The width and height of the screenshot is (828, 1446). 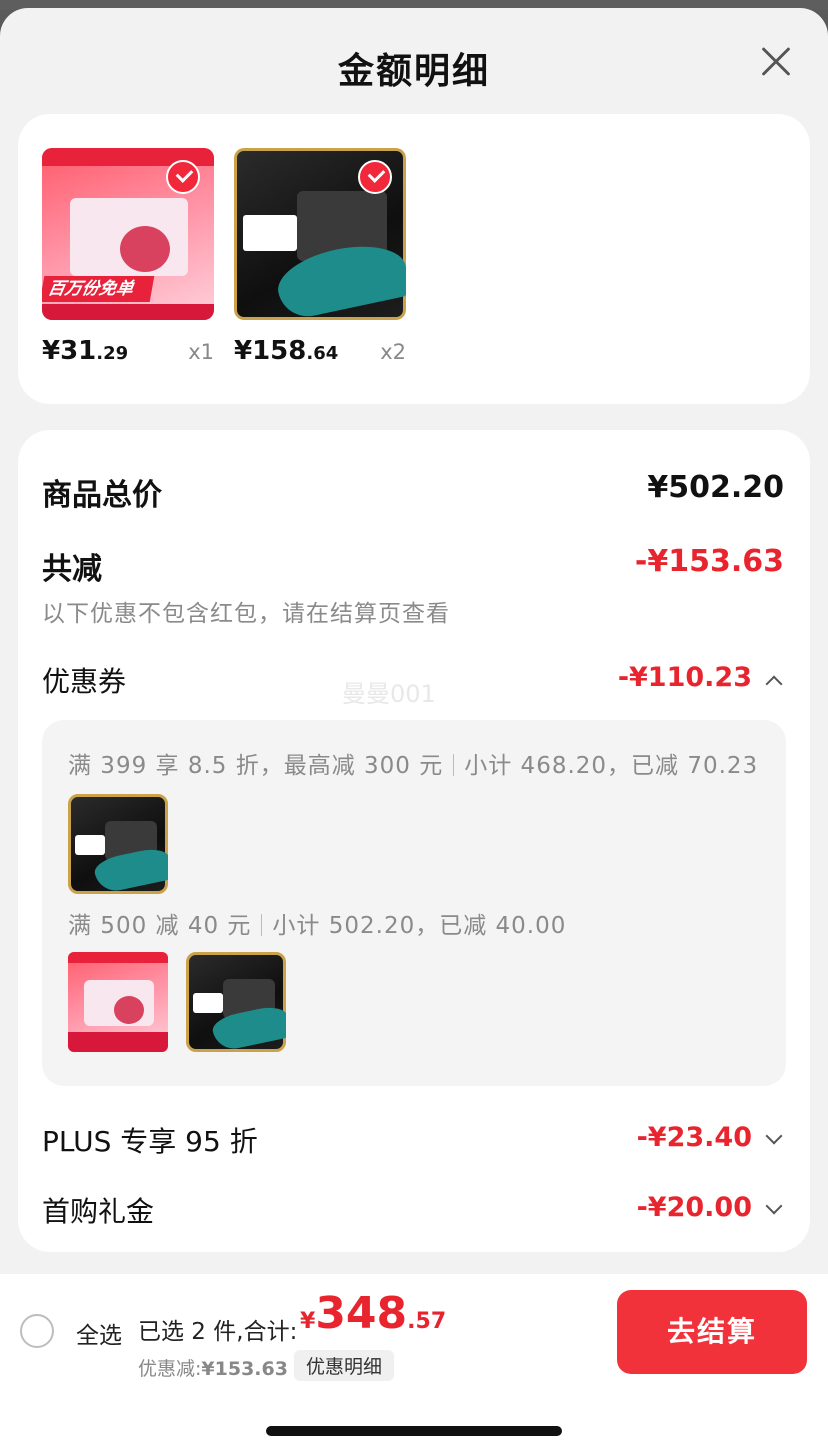 What do you see at coordinates (361, 1313) in the screenshot?
I see `total-integer: 348` at bounding box center [361, 1313].